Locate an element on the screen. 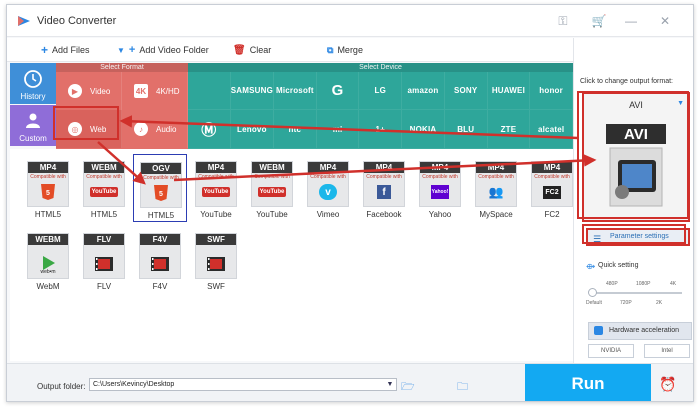 The image size is (700, 407). format-tile: OGV Compatible with 5 HTML5 is located at coordinates (160, 188).